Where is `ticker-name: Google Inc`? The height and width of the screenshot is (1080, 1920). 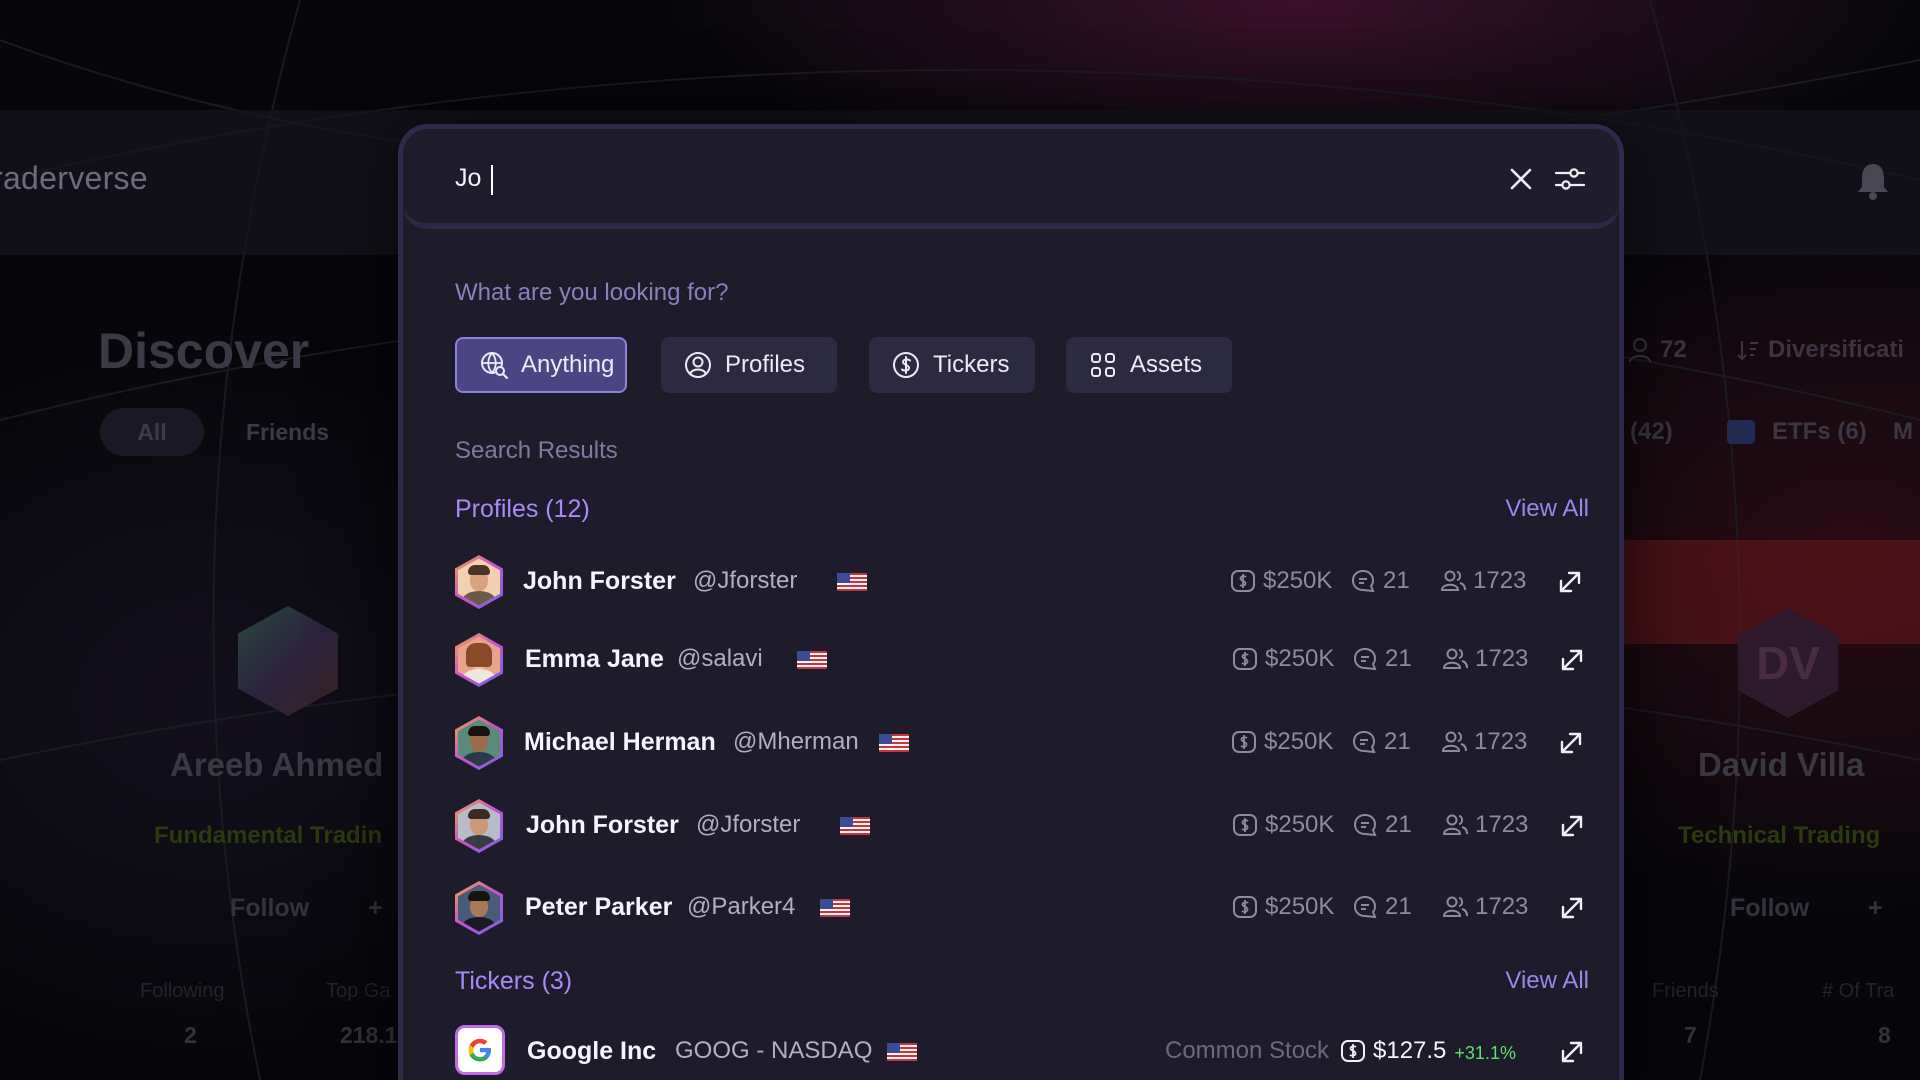
ticker-name: Google Inc is located at coordinates (592, 1051).